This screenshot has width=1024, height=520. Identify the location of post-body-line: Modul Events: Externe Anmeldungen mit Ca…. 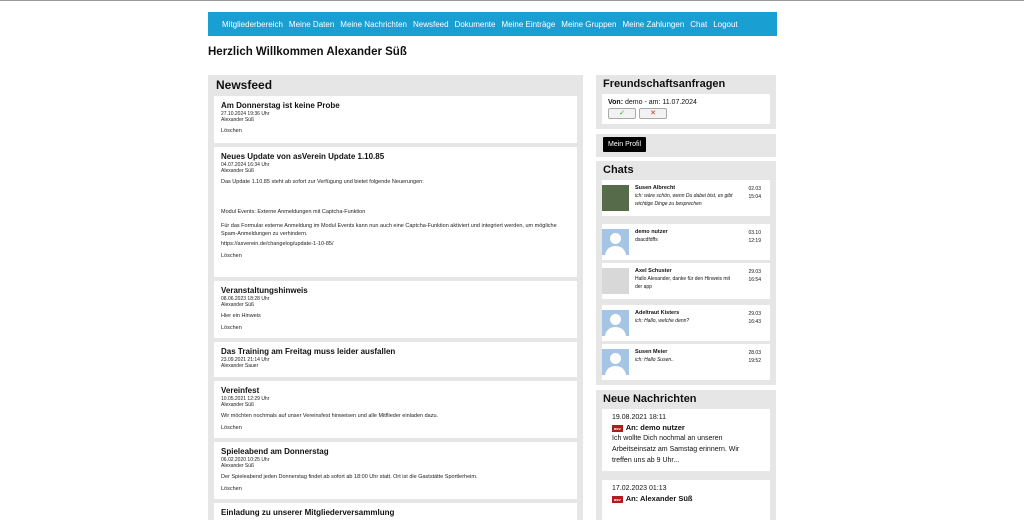
(293, 212).